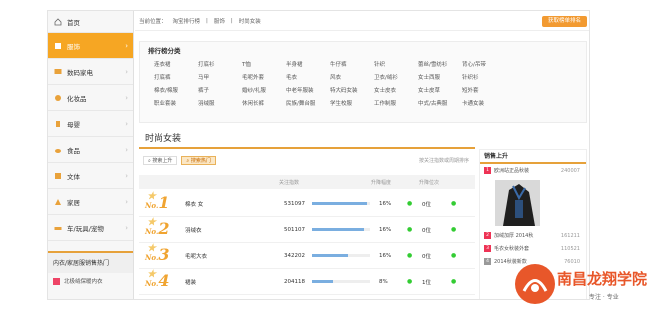 The width and height of the screenshot is (669, 310). What do you see at coordinates (440, 90) in the screenshot?
I see `category-link: 女士皮草` at bounding box center [440, 90].